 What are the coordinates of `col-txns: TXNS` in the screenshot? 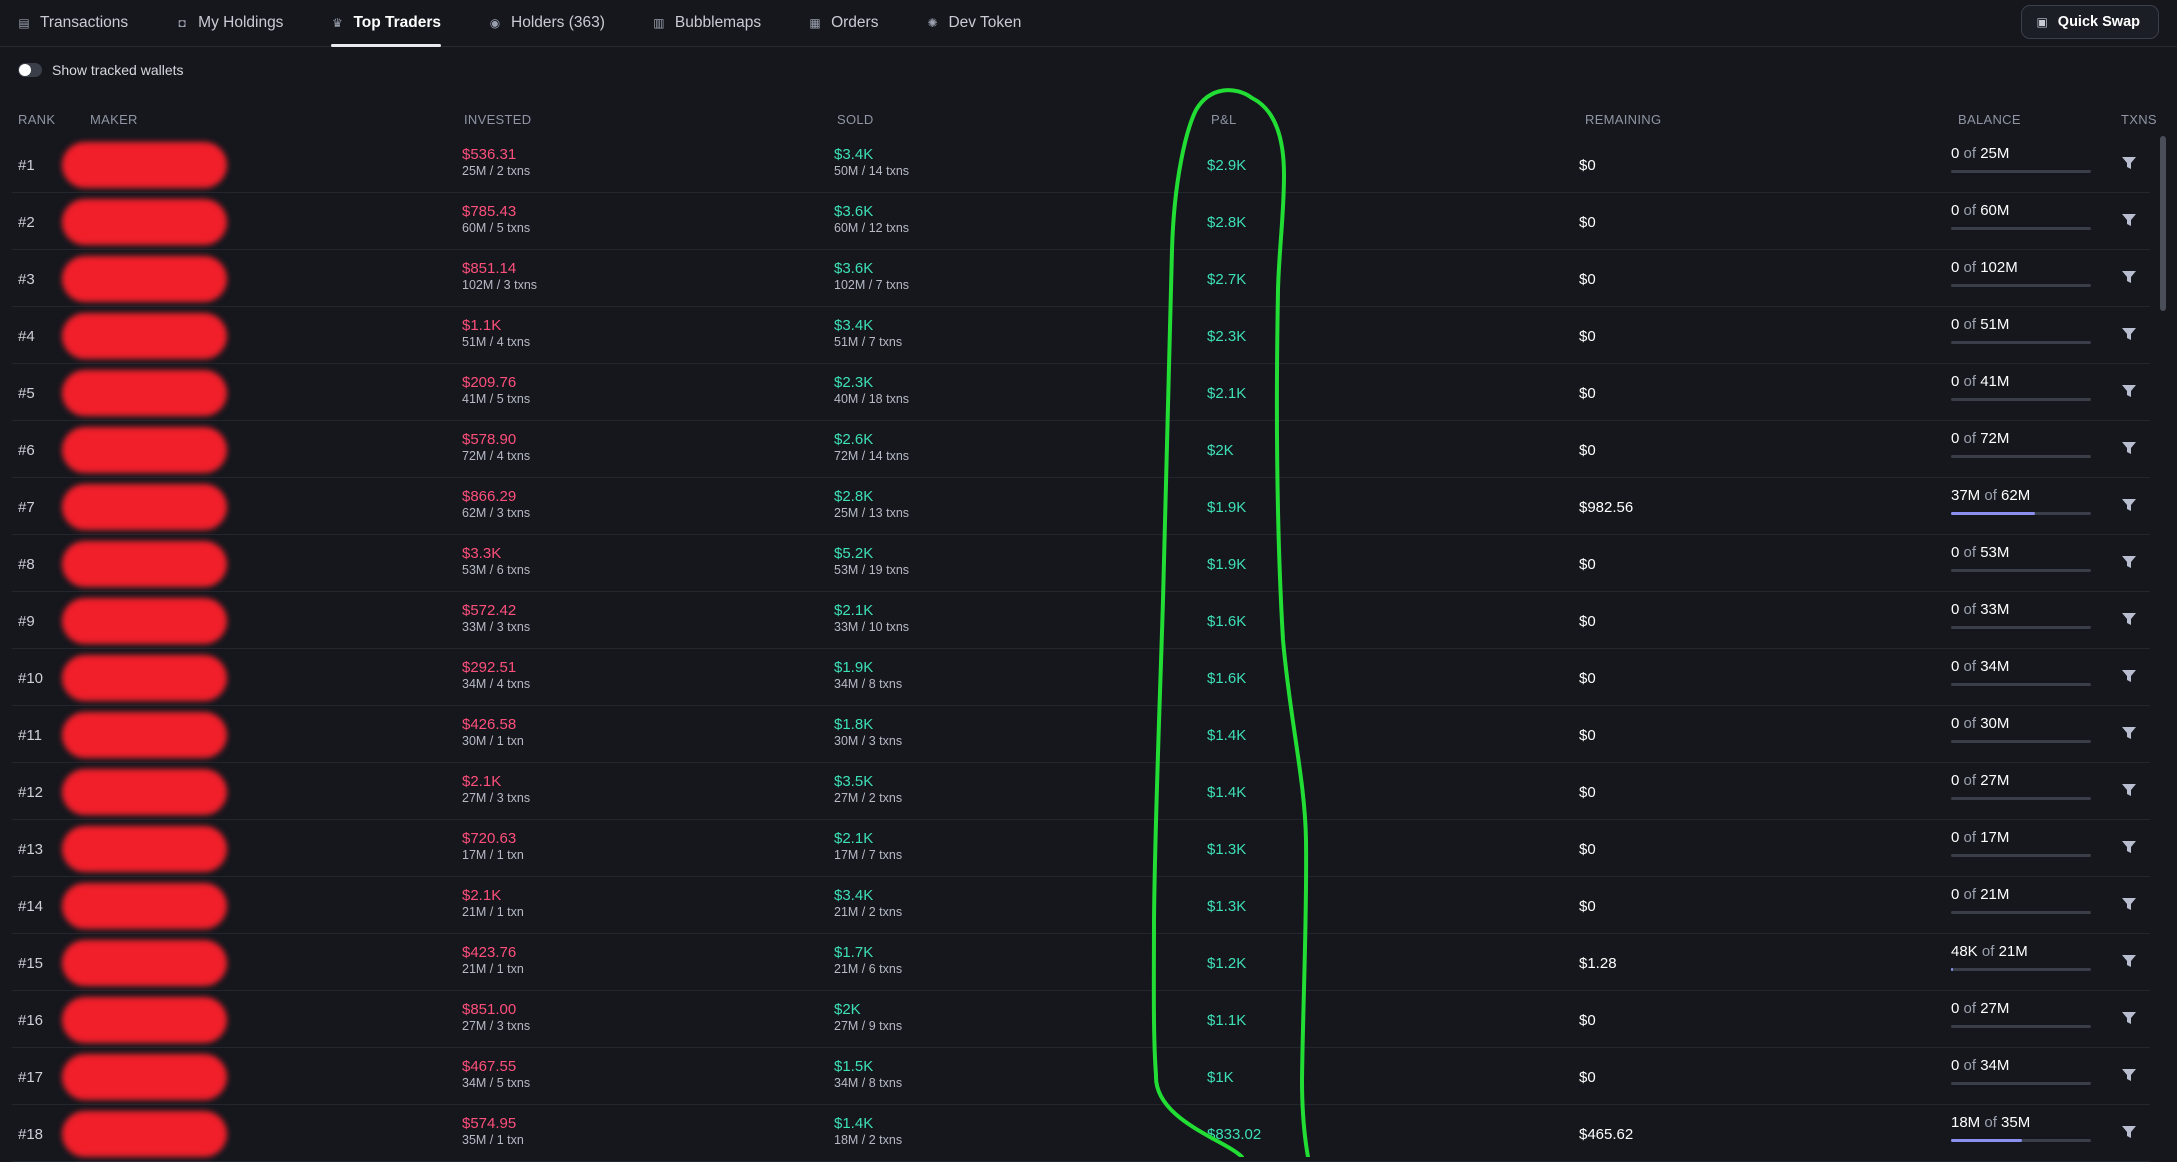 It's located at (2139, 119).